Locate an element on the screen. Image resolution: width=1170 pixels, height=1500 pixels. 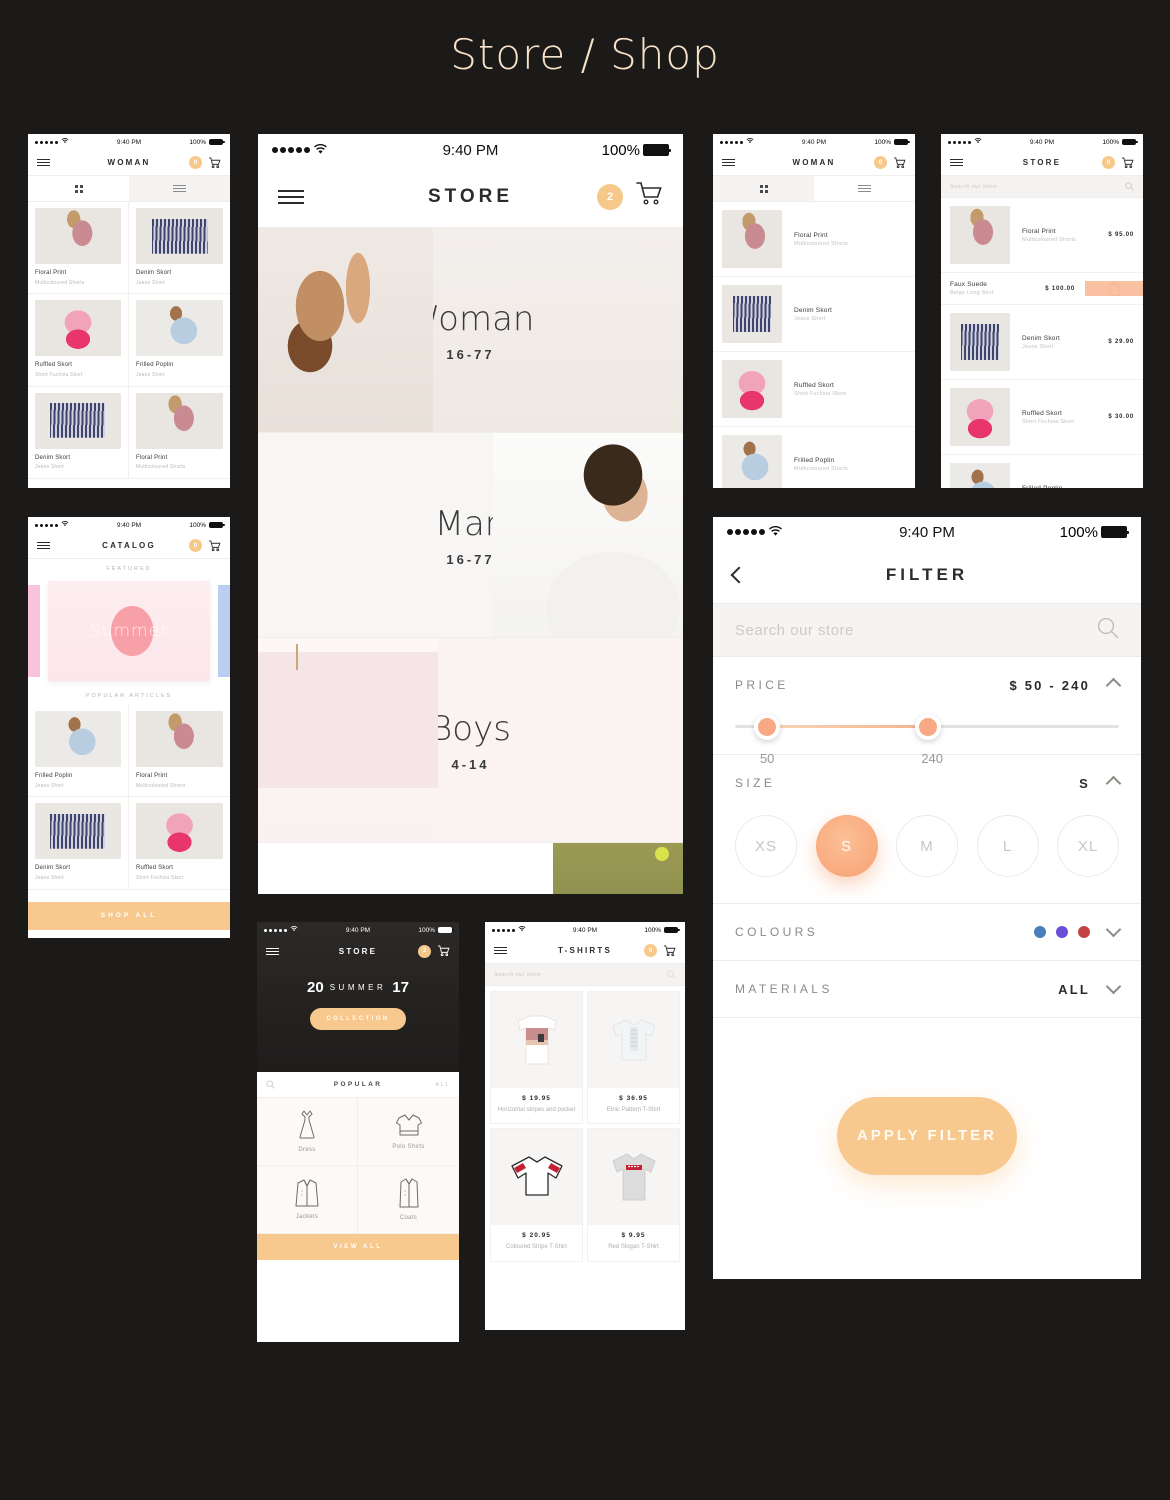
list-item: Floral Print Multicoloured Shorts $ 95.00 is located at coordinates (1042, 235).